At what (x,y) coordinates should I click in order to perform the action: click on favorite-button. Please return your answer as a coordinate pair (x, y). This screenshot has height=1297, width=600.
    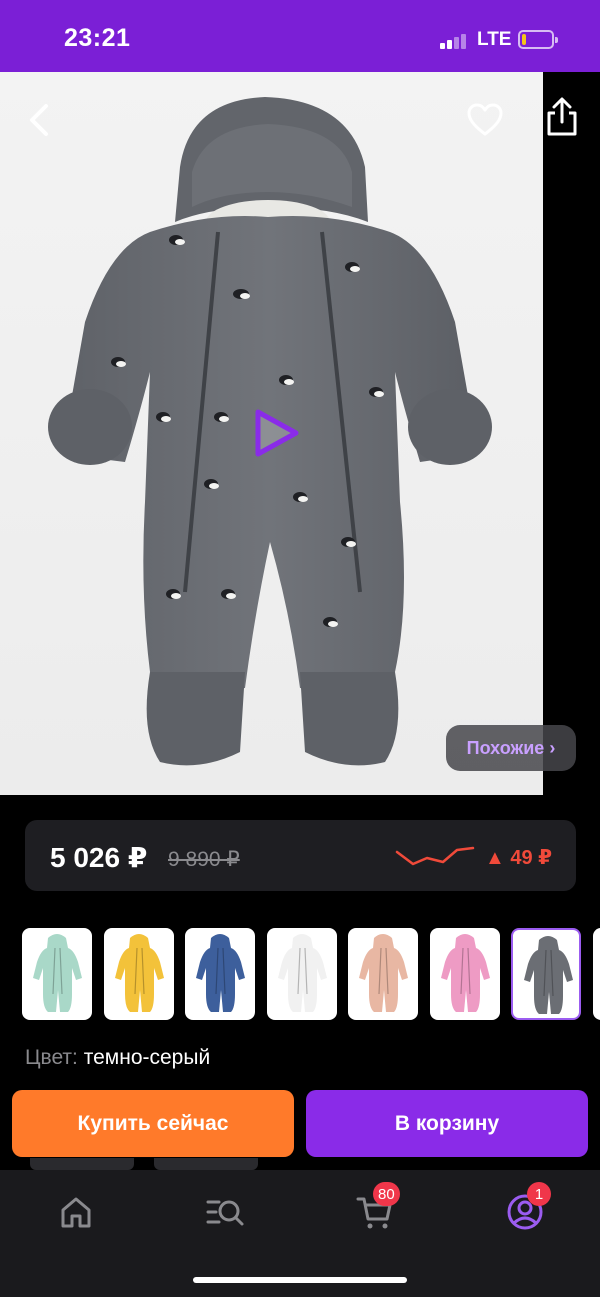
    Looking at the image, I should click on (485, 120).